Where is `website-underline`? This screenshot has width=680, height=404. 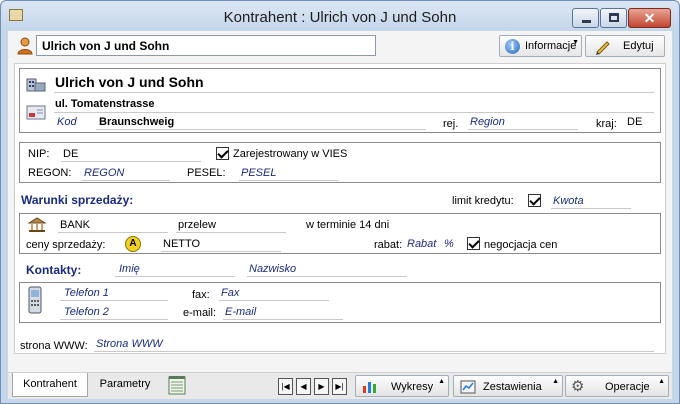 website-underline is located at coordinates (374, 351).